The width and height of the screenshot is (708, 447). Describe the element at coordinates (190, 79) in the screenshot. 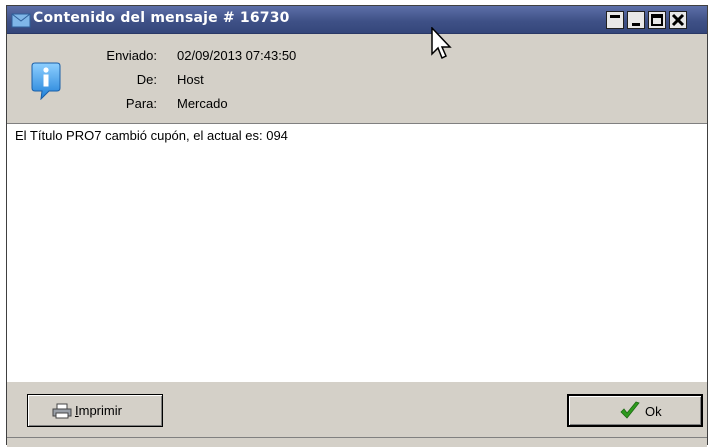

I see `from-value: Host` at that location.